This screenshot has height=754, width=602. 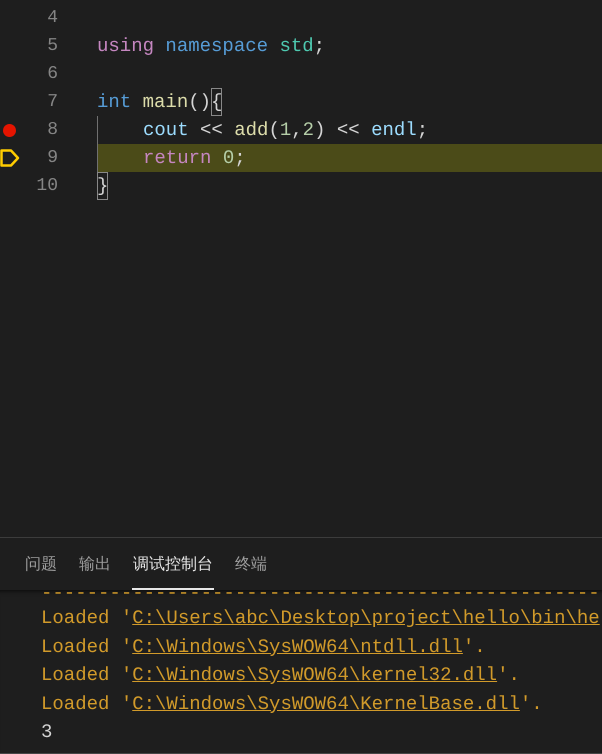 I want to click on code-token: std, so click(x=296, y=46).